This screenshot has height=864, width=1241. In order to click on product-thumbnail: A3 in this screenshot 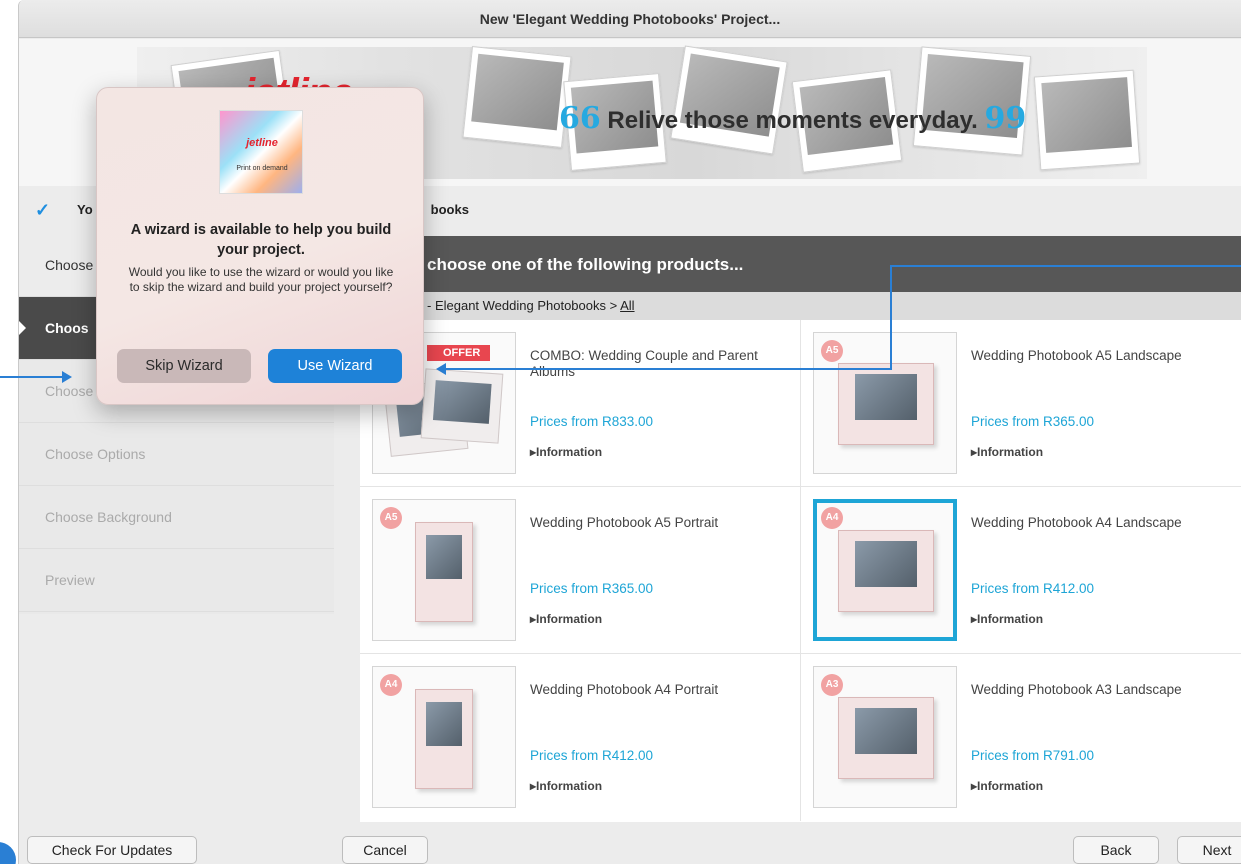, I will do `click(885, 737)`.